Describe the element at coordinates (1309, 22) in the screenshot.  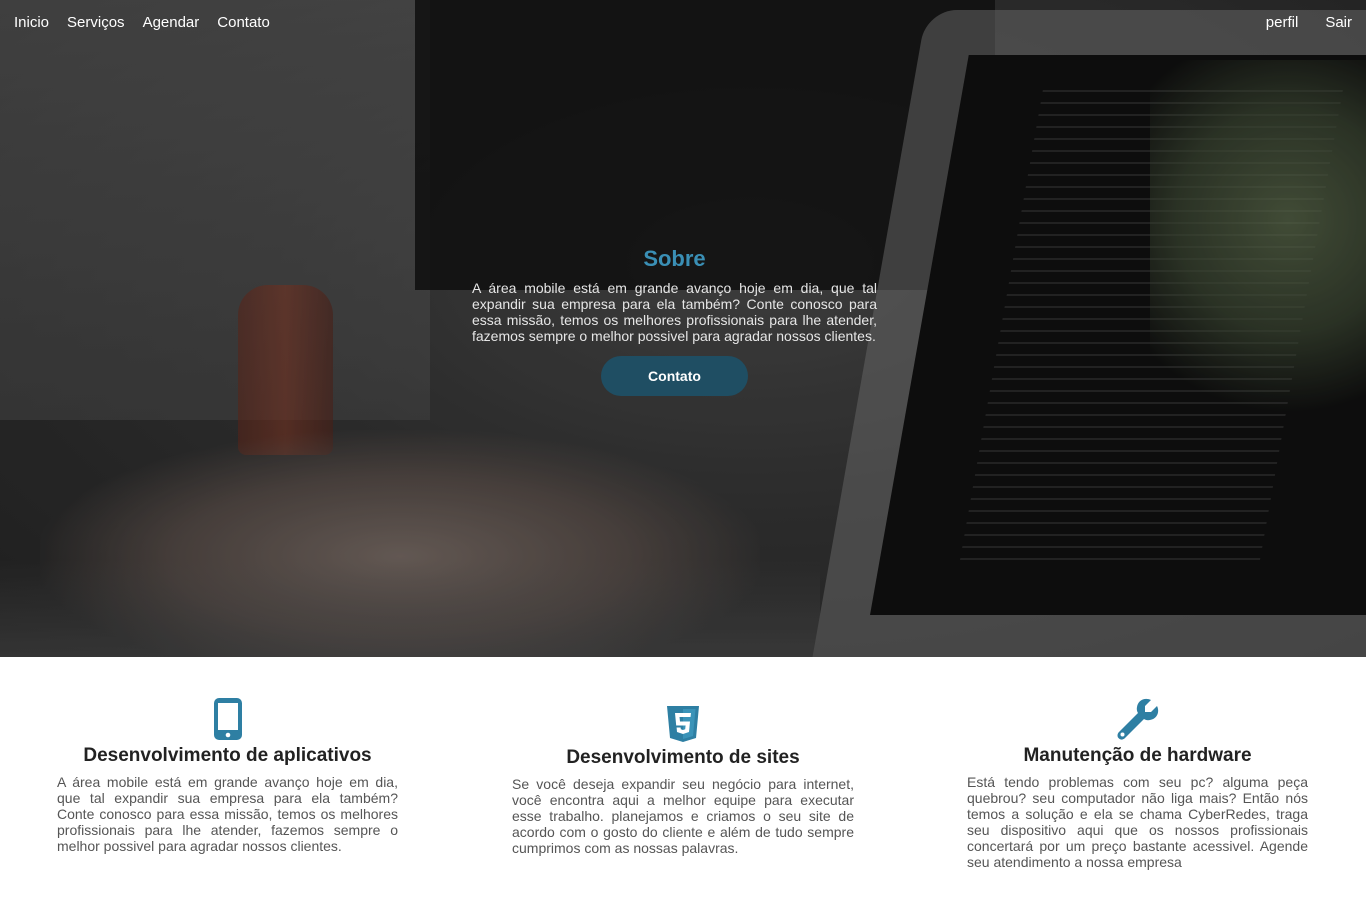
I see `nav-user-links: perfil Sair` at that location.